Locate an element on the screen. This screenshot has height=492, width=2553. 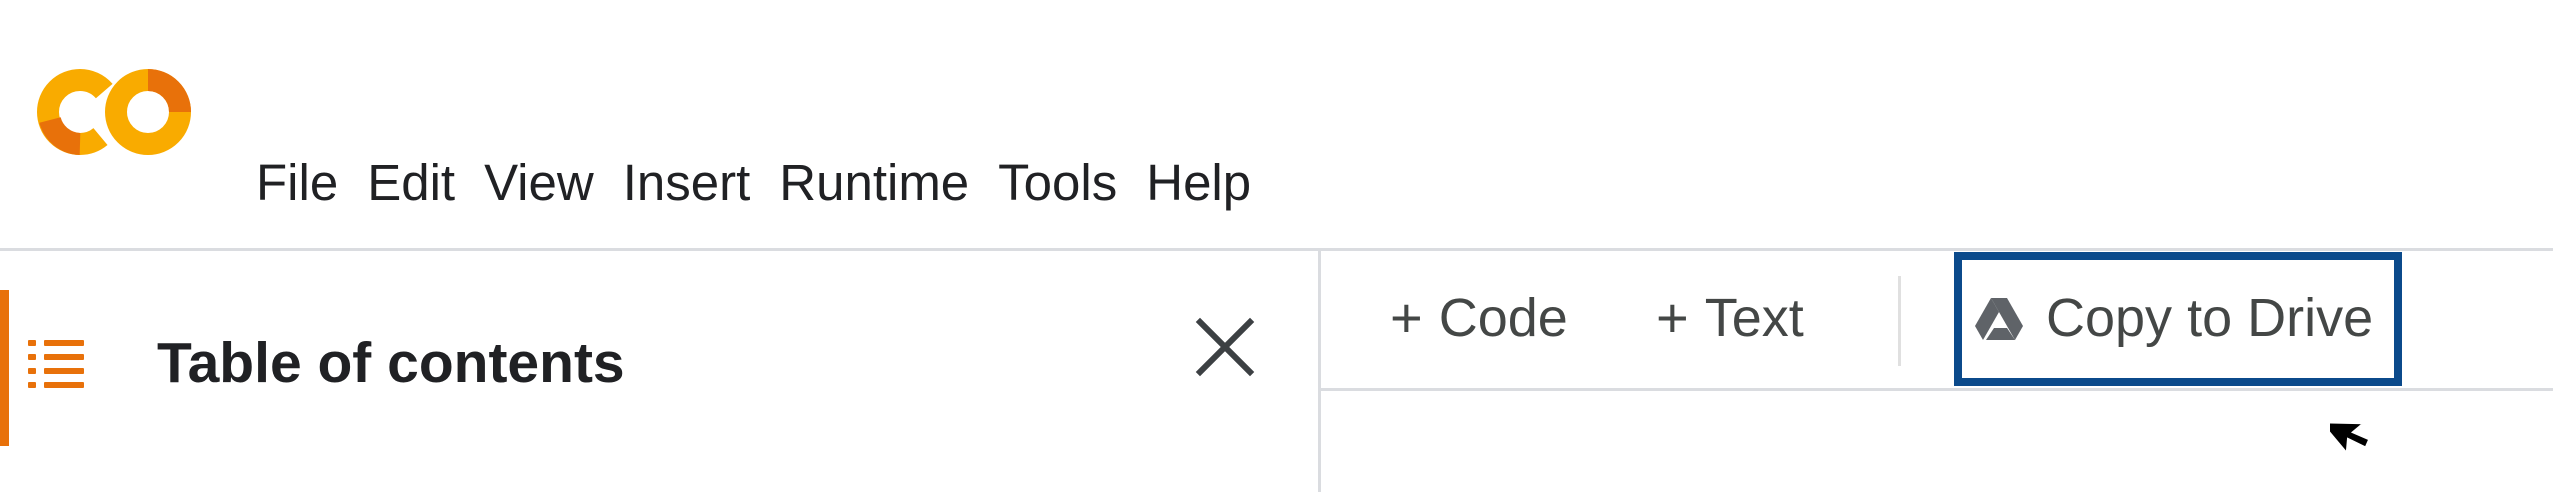
copy-to-drive-label: Copy to Drive is located at coordinates (2210, 318).